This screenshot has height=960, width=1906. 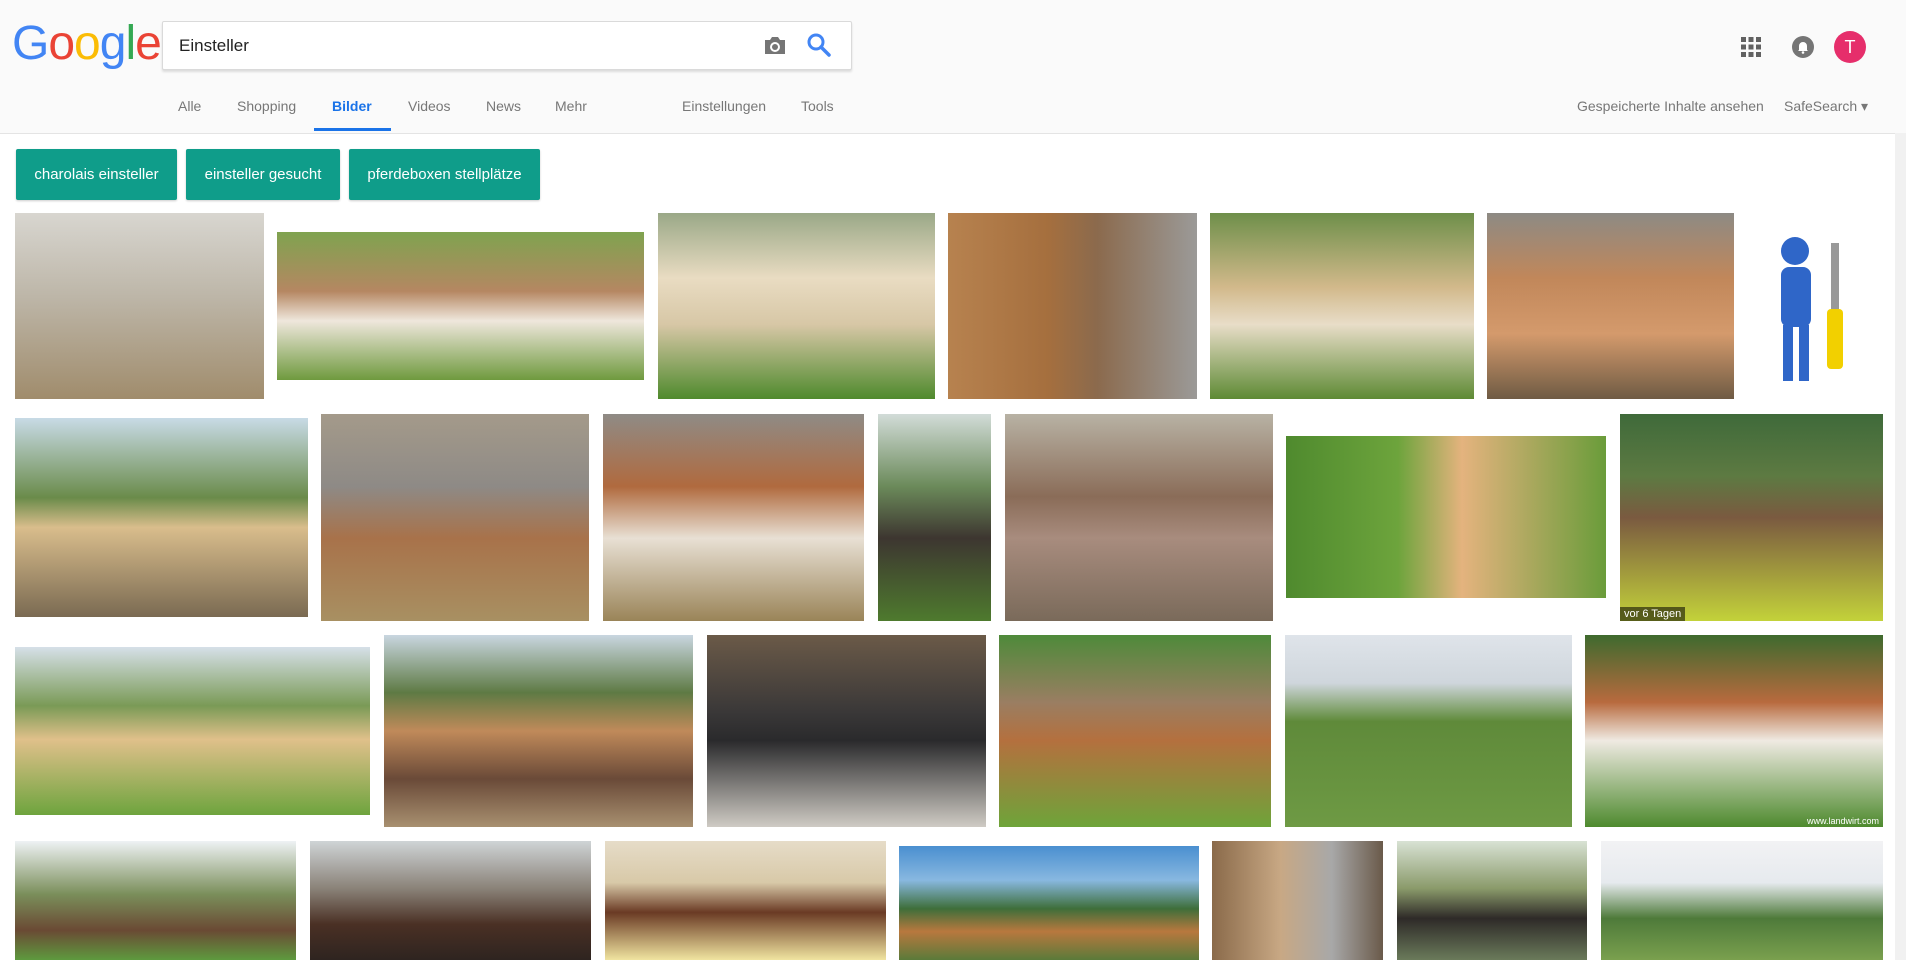 What do you see at coordinates (96, 174) in the screenshot?
I see `related-search-chip: charolais einsteller` at bounding box center [96, 174].